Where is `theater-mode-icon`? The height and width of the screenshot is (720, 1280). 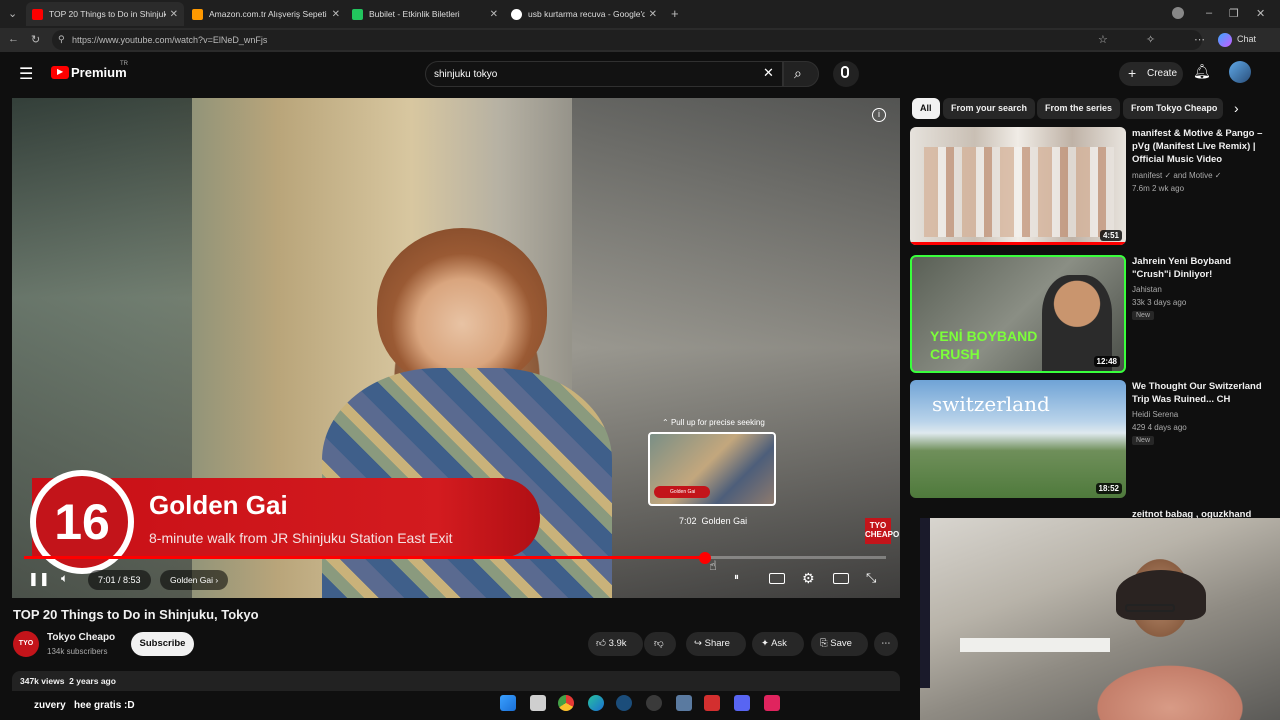
theater-mode-icon is located at coordinates (841, 578).